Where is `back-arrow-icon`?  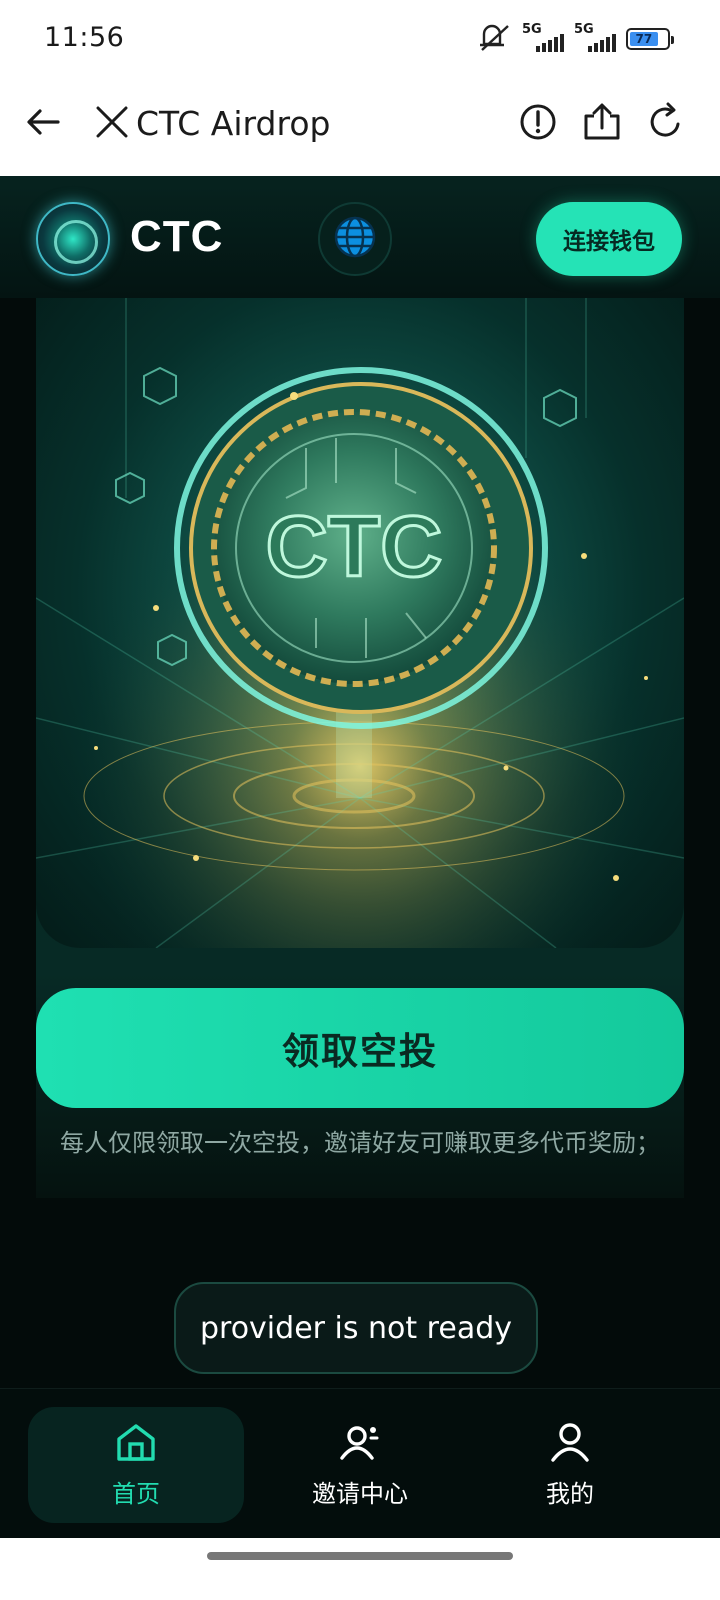 back-arrow-icon is located at coordinates (44, 122).